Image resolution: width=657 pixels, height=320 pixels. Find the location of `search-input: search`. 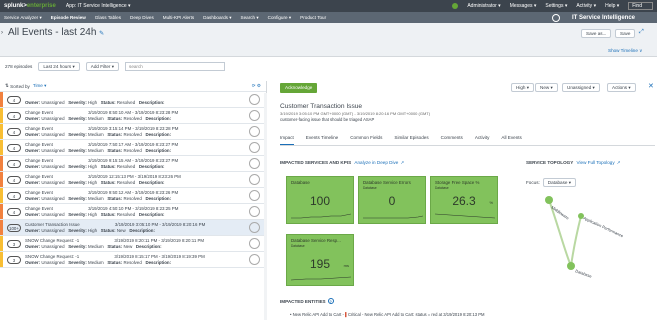

search-input: search is located at coordinates (175, 66).